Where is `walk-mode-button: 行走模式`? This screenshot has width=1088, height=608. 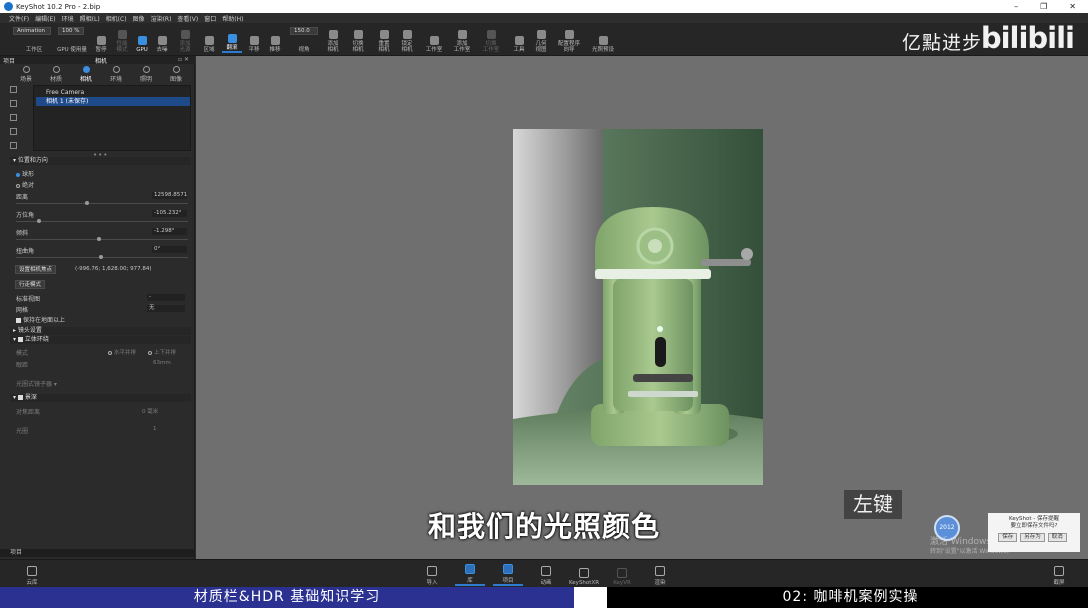
walk-mode-button: 行走模式 is located at coordinates (30, 284).